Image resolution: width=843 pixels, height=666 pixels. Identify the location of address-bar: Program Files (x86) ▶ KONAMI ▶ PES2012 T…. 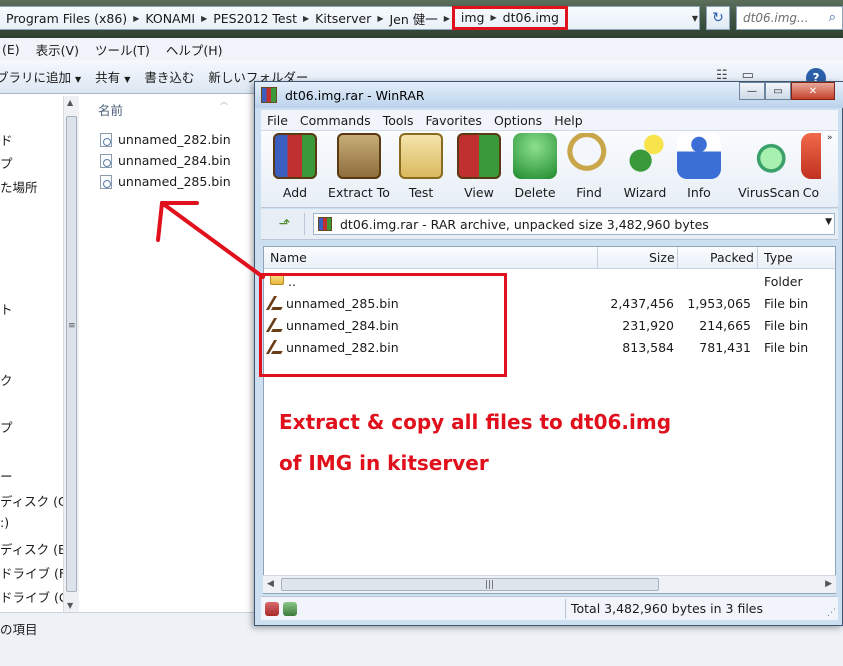
(350, 17).